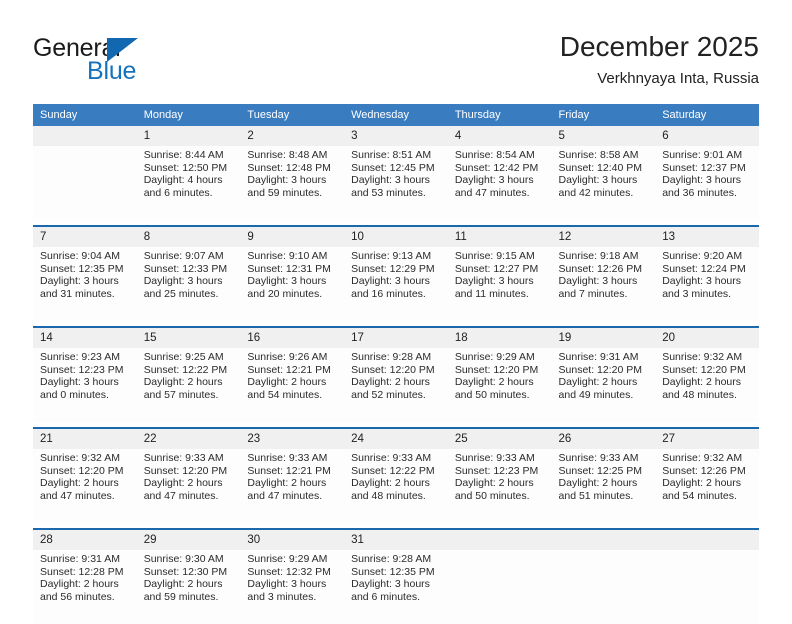 This screenshot has width=792, height=624. Describe the element at coordinates (603, 587) in the screenshot. I see `day-details-empty` at that location.